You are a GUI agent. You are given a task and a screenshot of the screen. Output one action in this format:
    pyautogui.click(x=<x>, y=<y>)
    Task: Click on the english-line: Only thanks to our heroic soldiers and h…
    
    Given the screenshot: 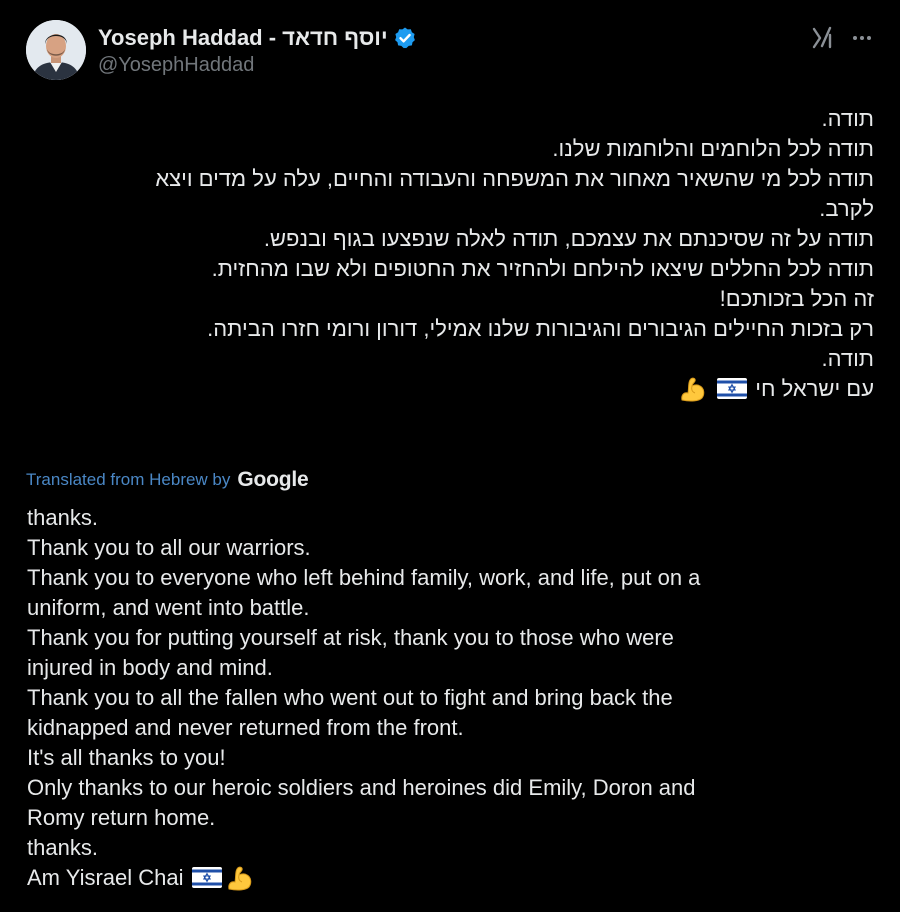 What is the action you would take?
    pyautogui.click(x=361, y=787)
    